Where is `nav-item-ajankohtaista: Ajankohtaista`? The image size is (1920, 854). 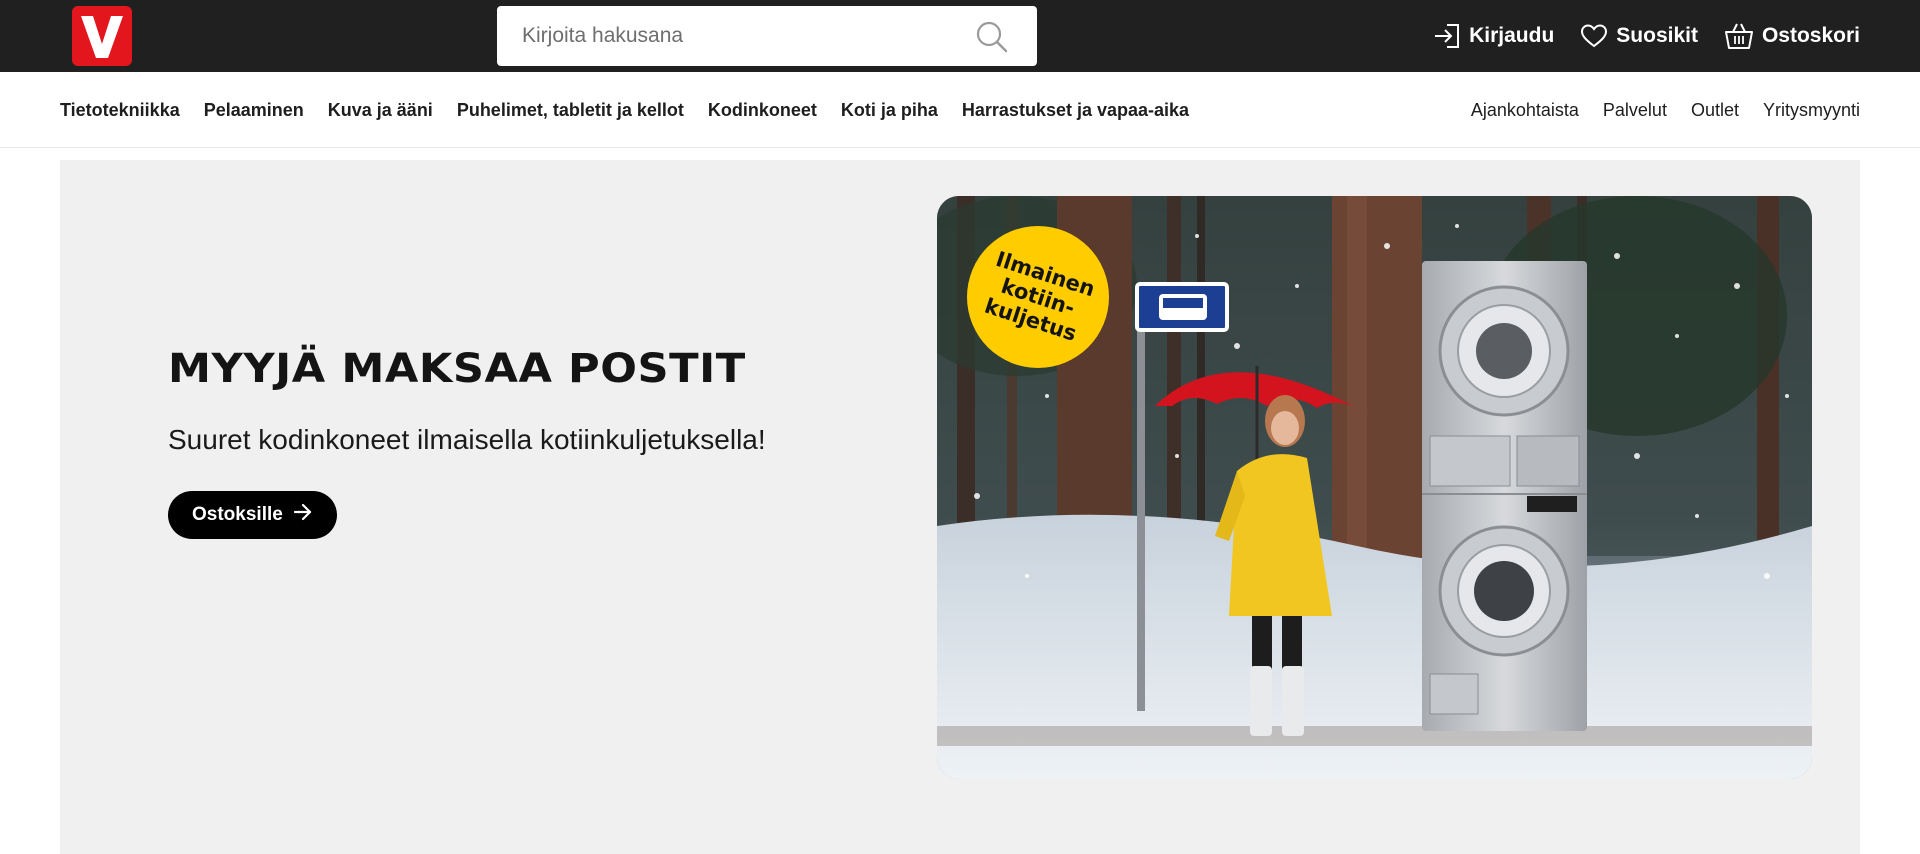
nav-item-ajankohtaista: Ajankohtaista is located at coordinates (1525, 110).